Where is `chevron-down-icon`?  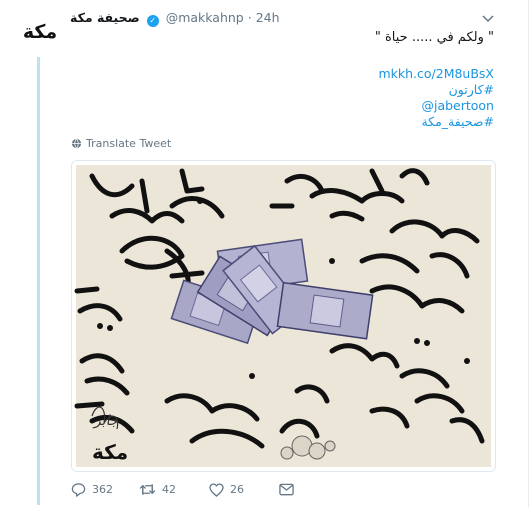
chevron-down-icon is located at coordinates (488, 18).